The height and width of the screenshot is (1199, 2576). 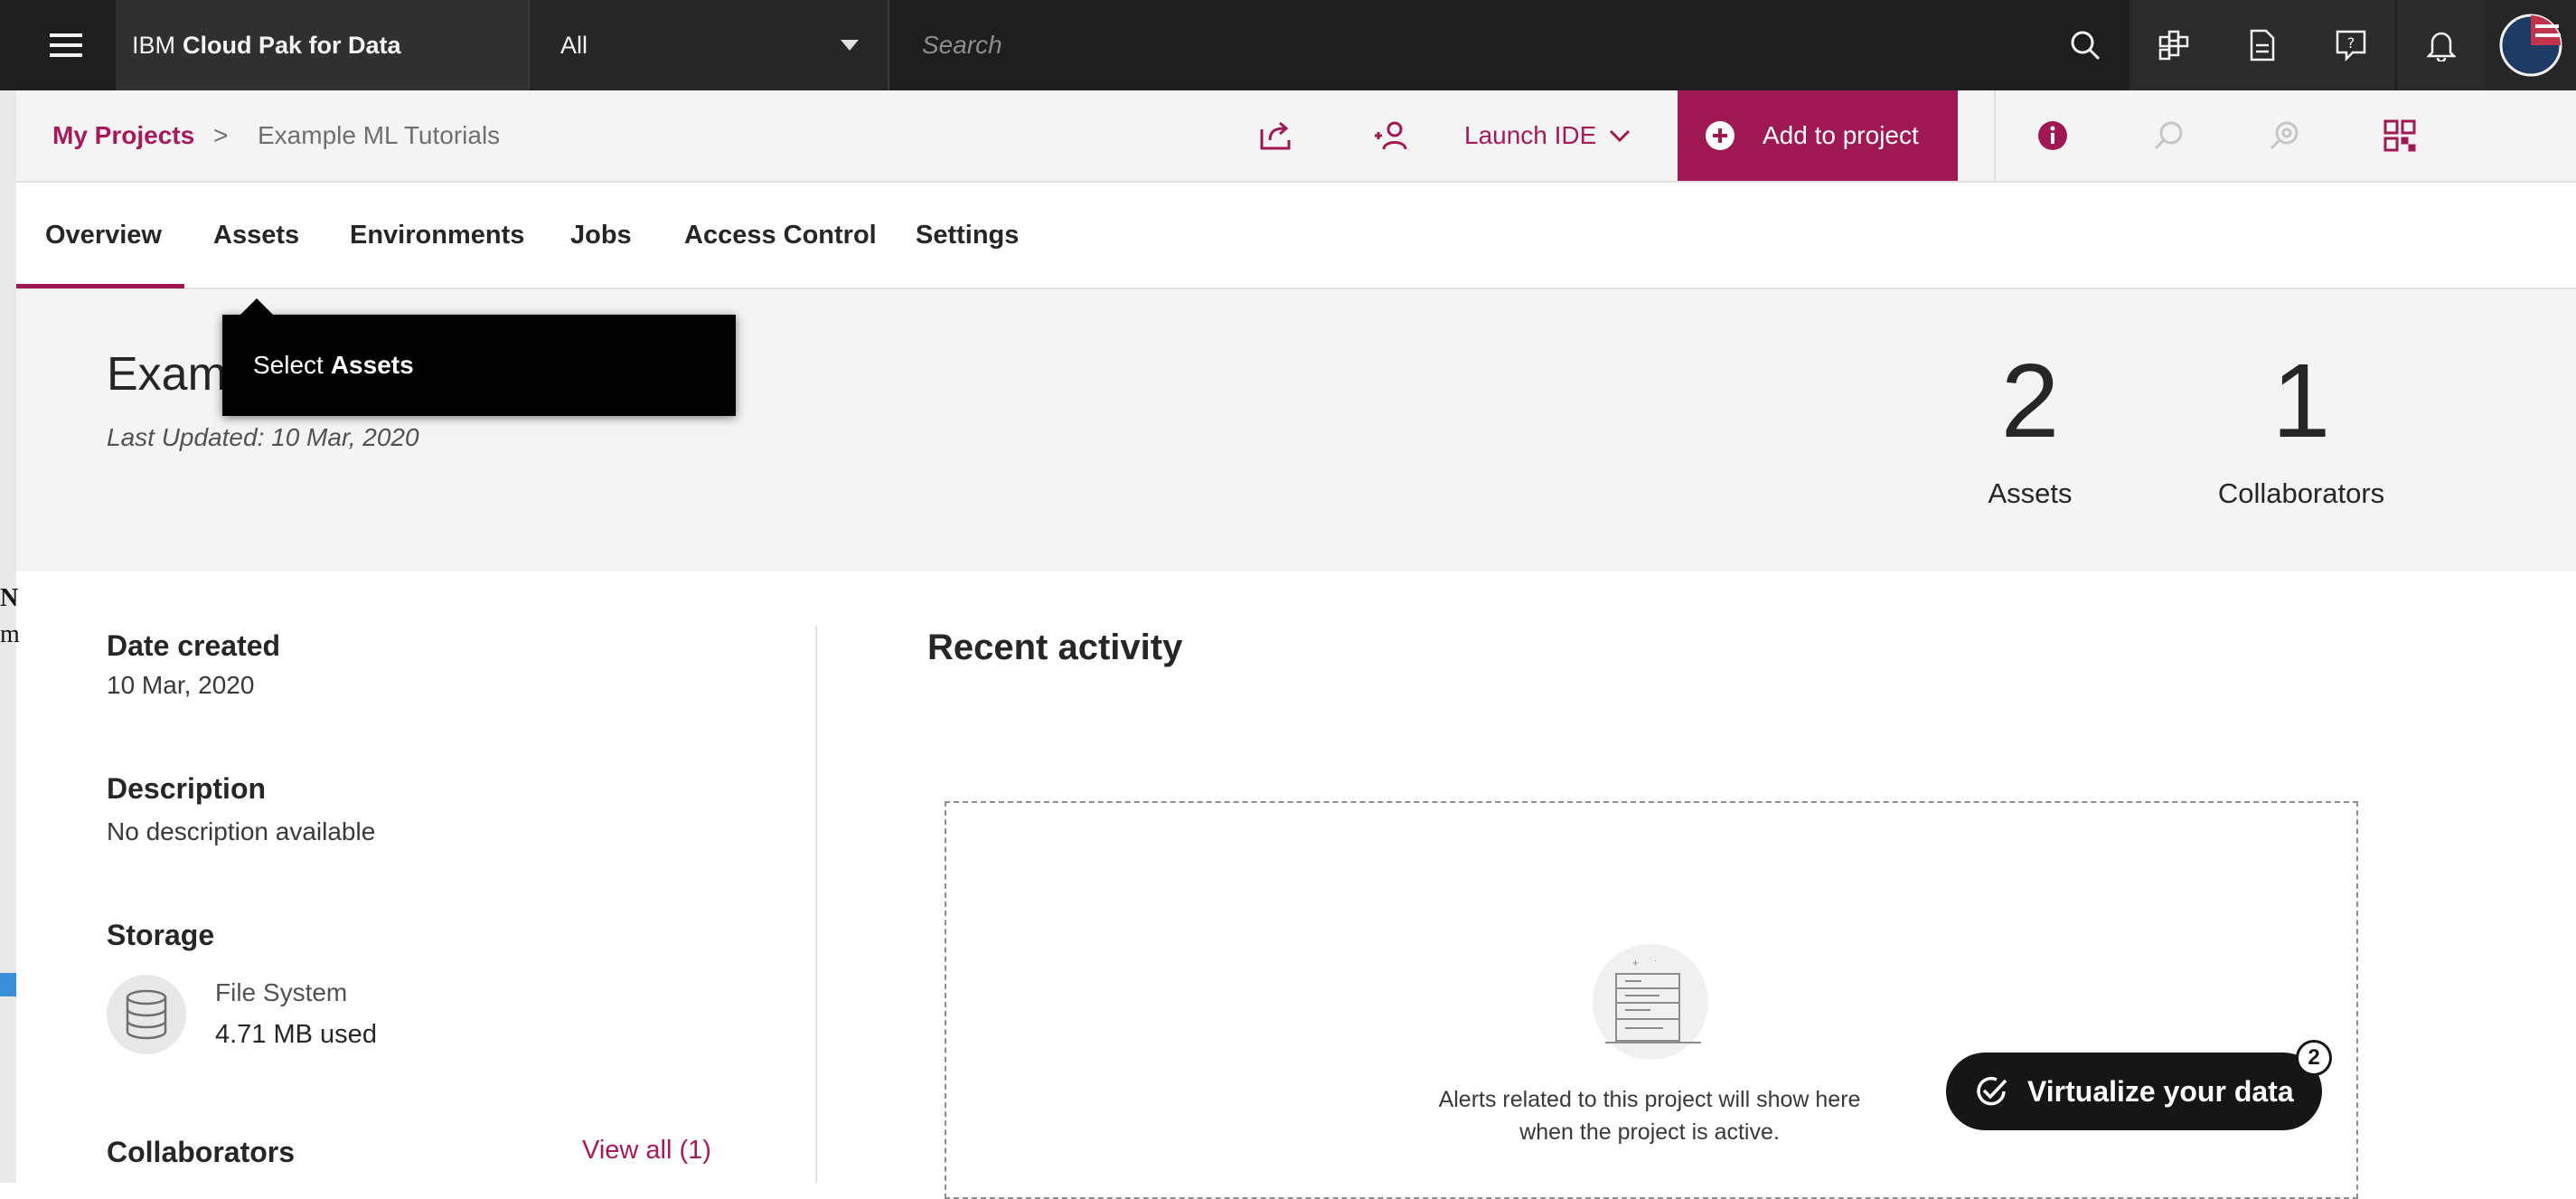 What do you see at coordinates (1720, 135) in the screenshot?
I see `add-circle-icon` at bounding box center [1720, 135].